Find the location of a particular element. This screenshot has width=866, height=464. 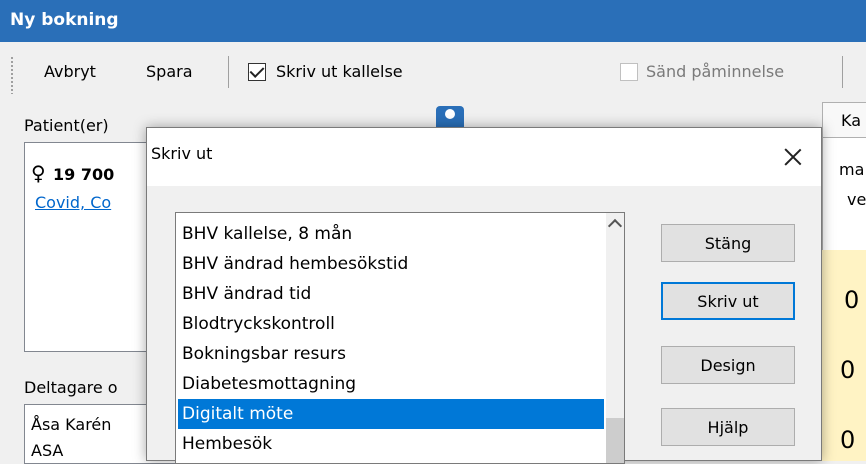

checkmark-icon is located at coordinates (257, 70).